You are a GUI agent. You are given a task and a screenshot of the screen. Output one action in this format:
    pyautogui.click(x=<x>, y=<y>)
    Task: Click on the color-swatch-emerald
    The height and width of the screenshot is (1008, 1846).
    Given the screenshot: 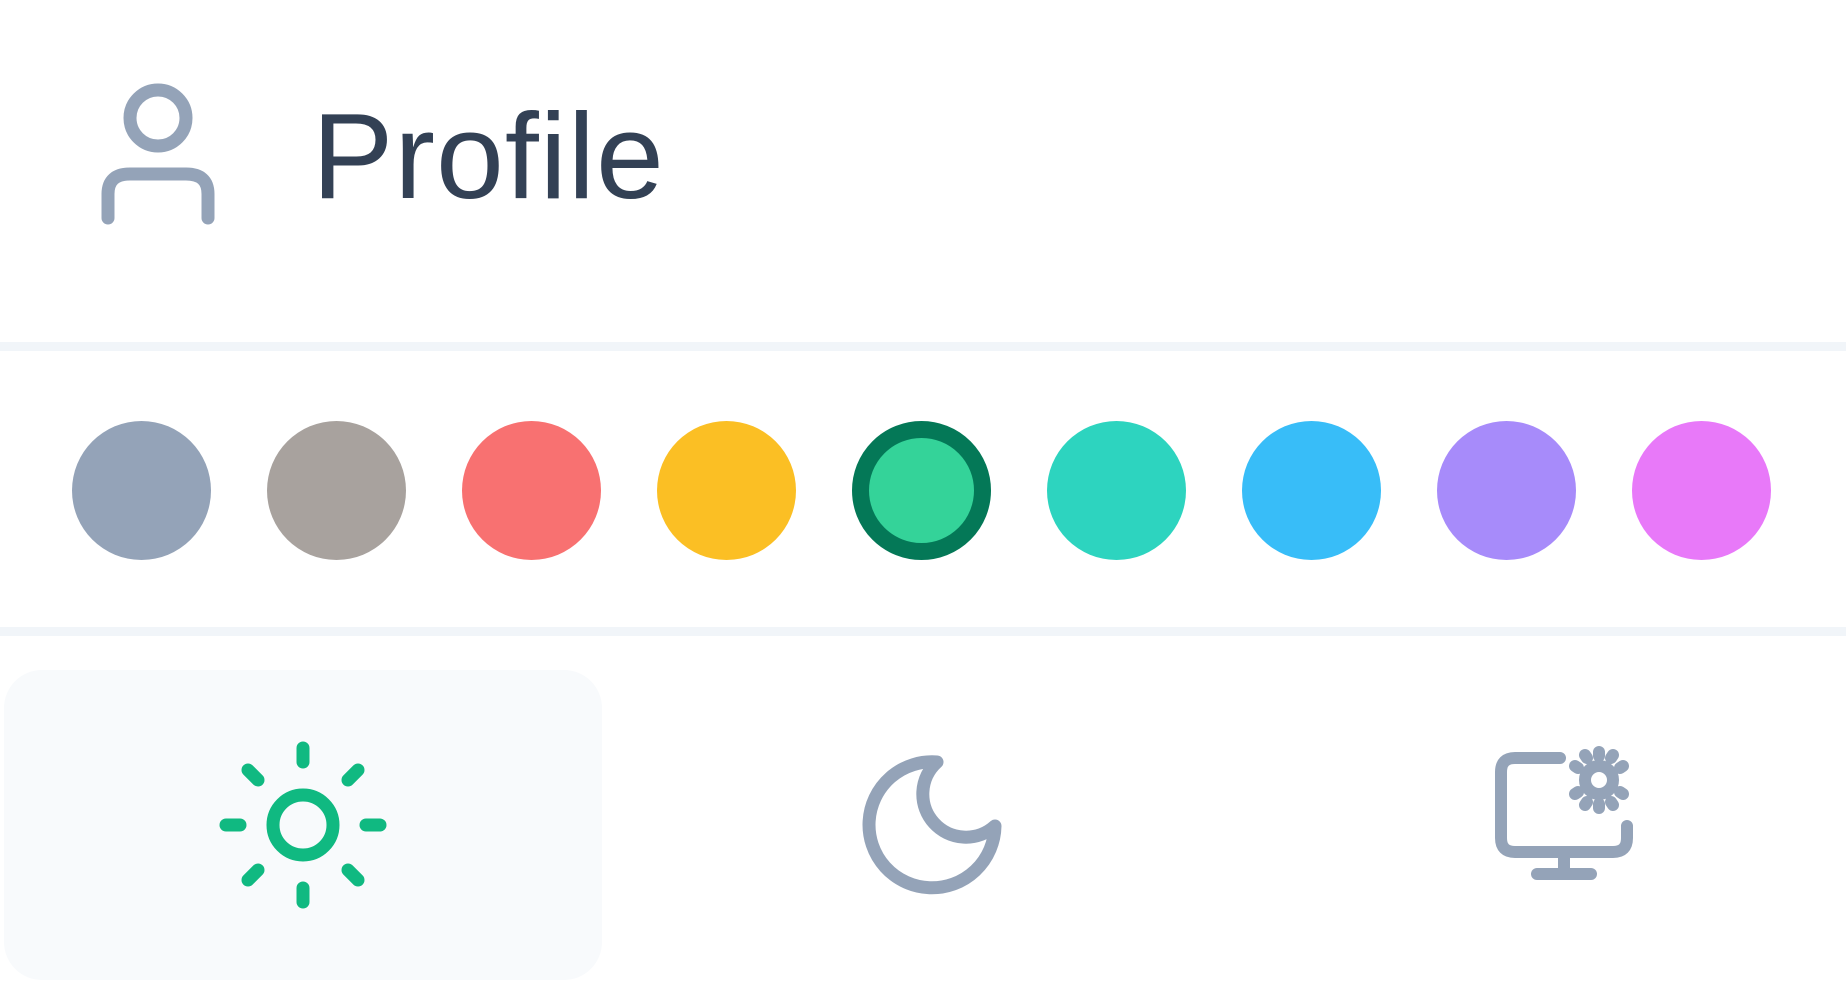 What is the action you would take?
    pyautogui.click(x=921, y=490)
    